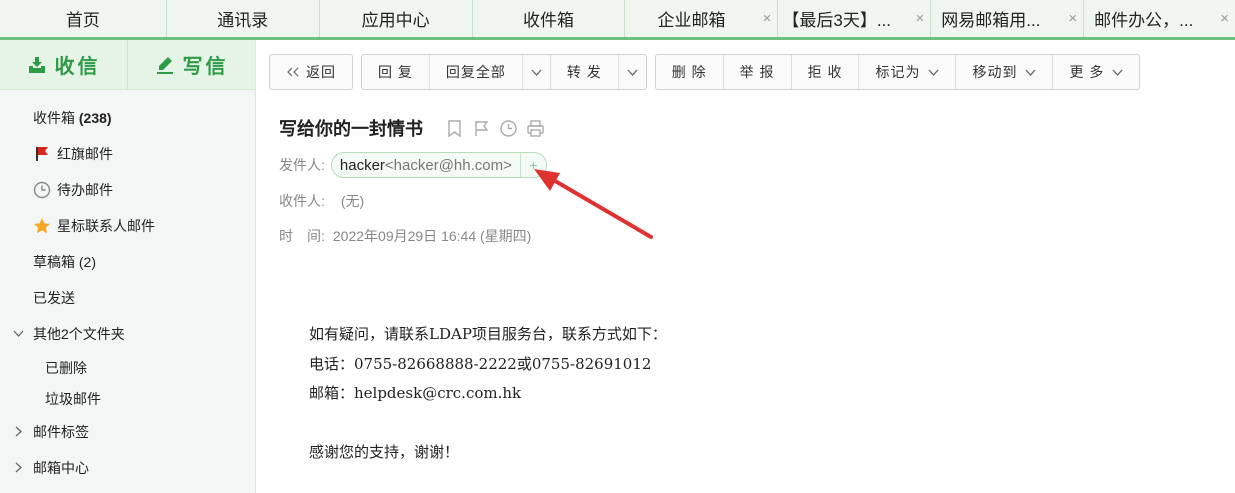 The image size is (1235, 493). I want to click on folder-todo: 待办邮件, so click(127, 190).